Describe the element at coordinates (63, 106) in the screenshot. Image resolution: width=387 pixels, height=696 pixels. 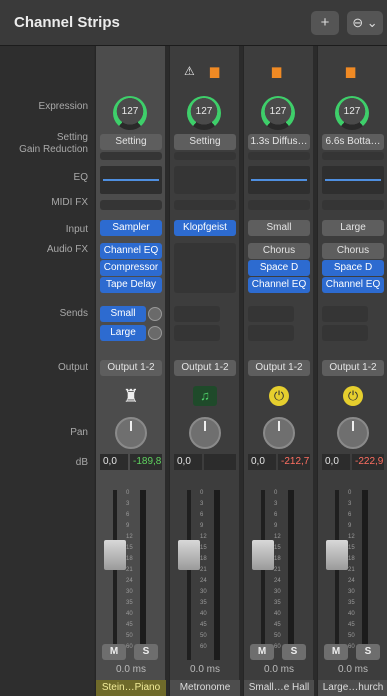
I see `label-expression: Expression` at that location.